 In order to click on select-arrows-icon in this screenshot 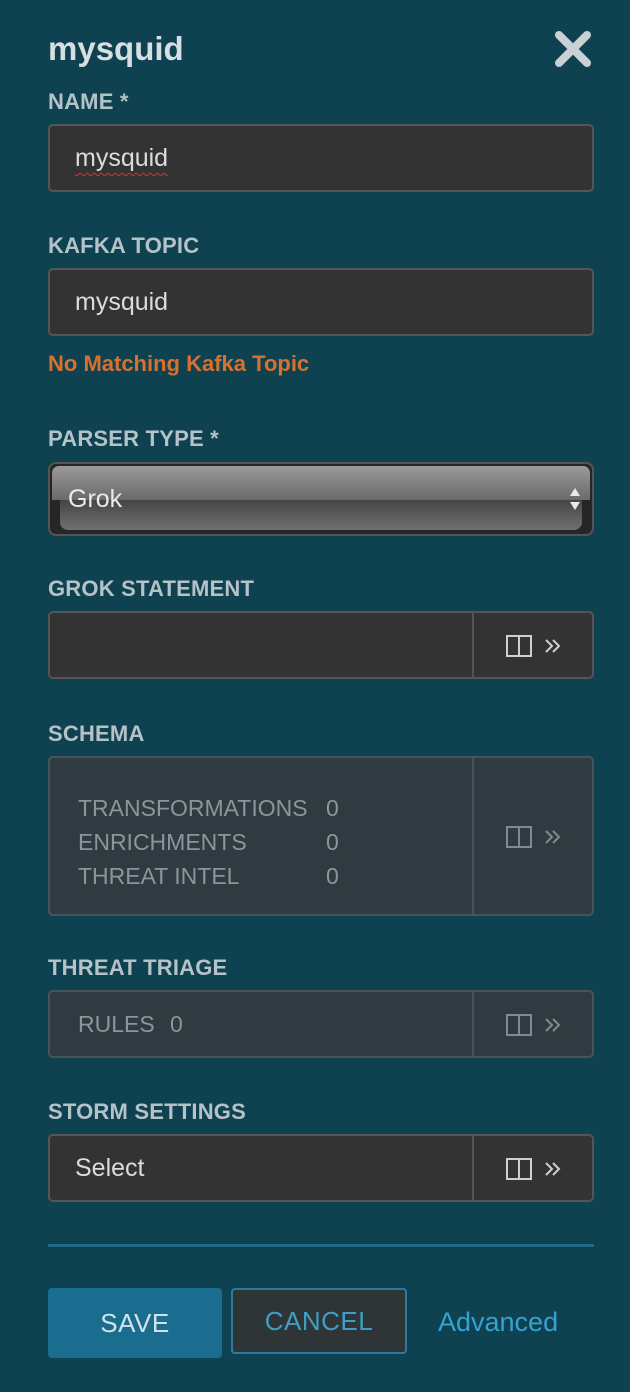, I will do `click(575, 499)`.